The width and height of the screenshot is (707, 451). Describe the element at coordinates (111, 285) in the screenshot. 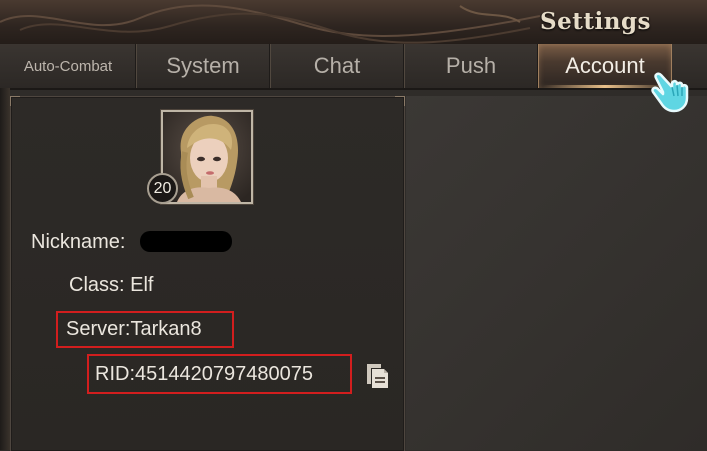

I see `class-text: Class: Elf` at that location.